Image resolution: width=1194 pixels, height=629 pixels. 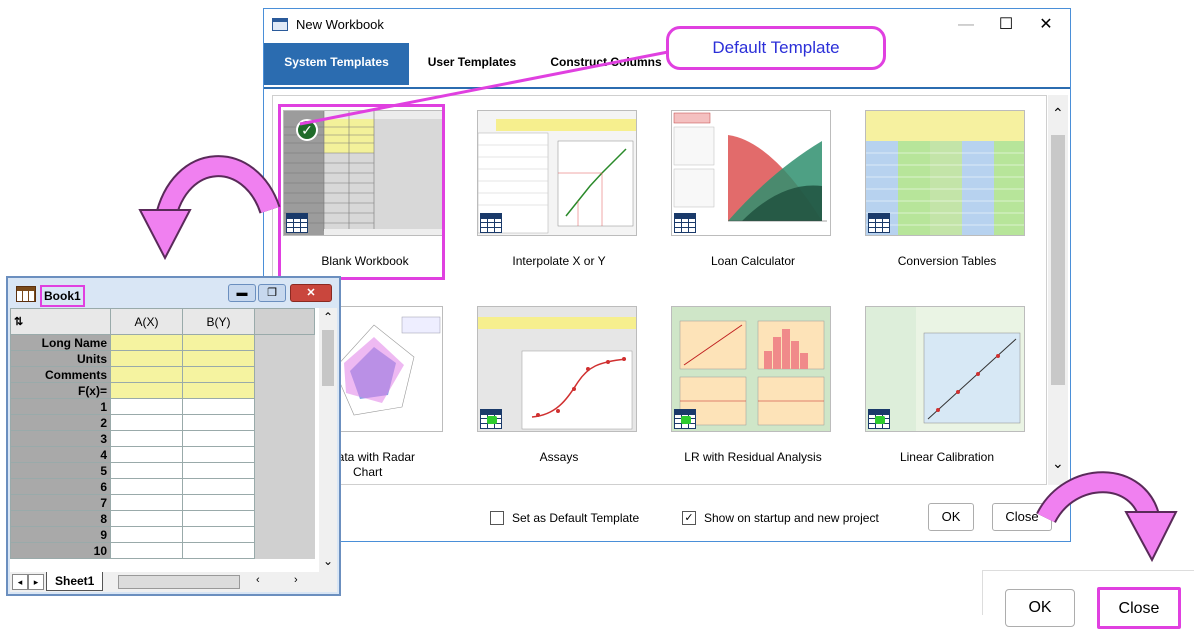 What do you see at coordinates (60, 390) in the screenshot?
I see `row-header-fx: F(x)=` at bounding box center [60, 390].